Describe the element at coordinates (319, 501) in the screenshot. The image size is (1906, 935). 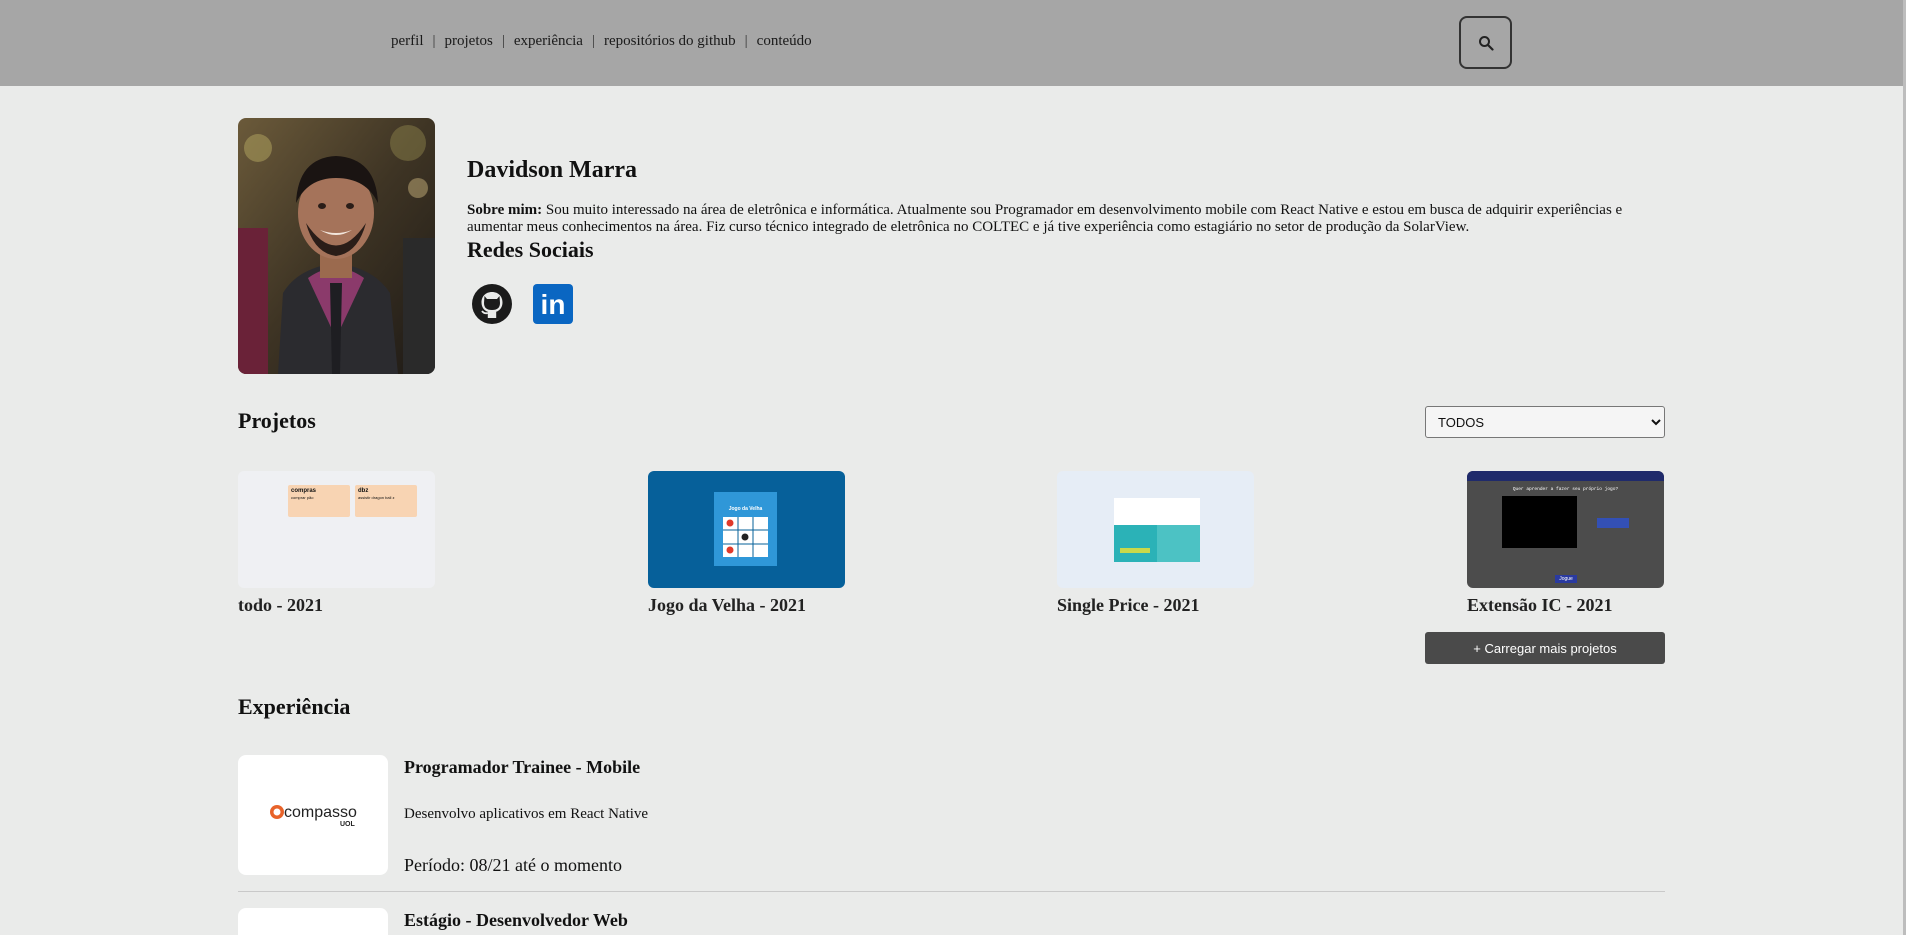
I see `todo-card-thumb: compras comprar pão` at that location.